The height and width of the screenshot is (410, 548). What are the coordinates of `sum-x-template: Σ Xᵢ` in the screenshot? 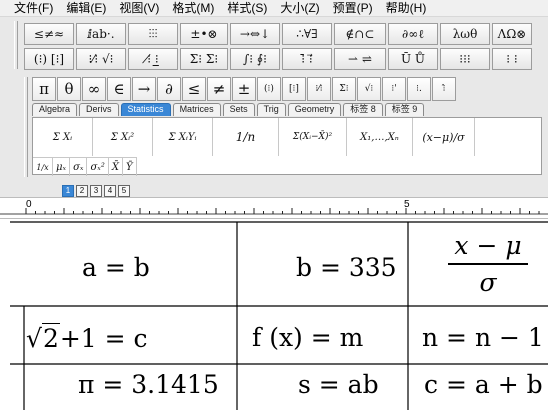 It's located at (63, 137).